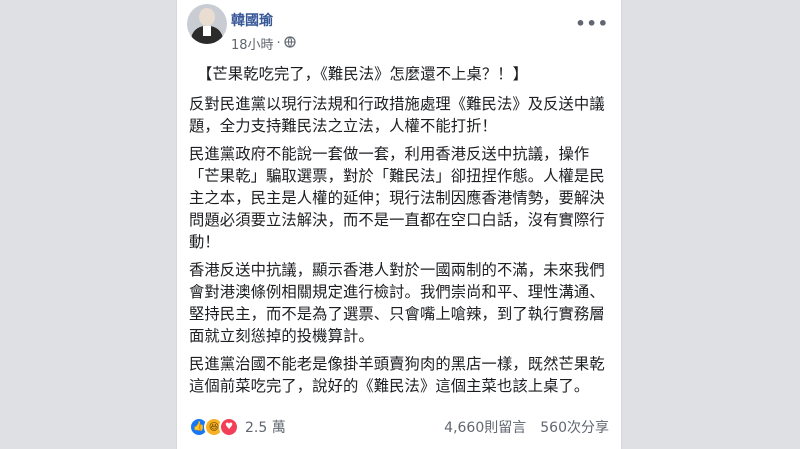 The width and height of the screenshot is (800, 449). I want to click on share-count: 560次分享, so click(574, 427).